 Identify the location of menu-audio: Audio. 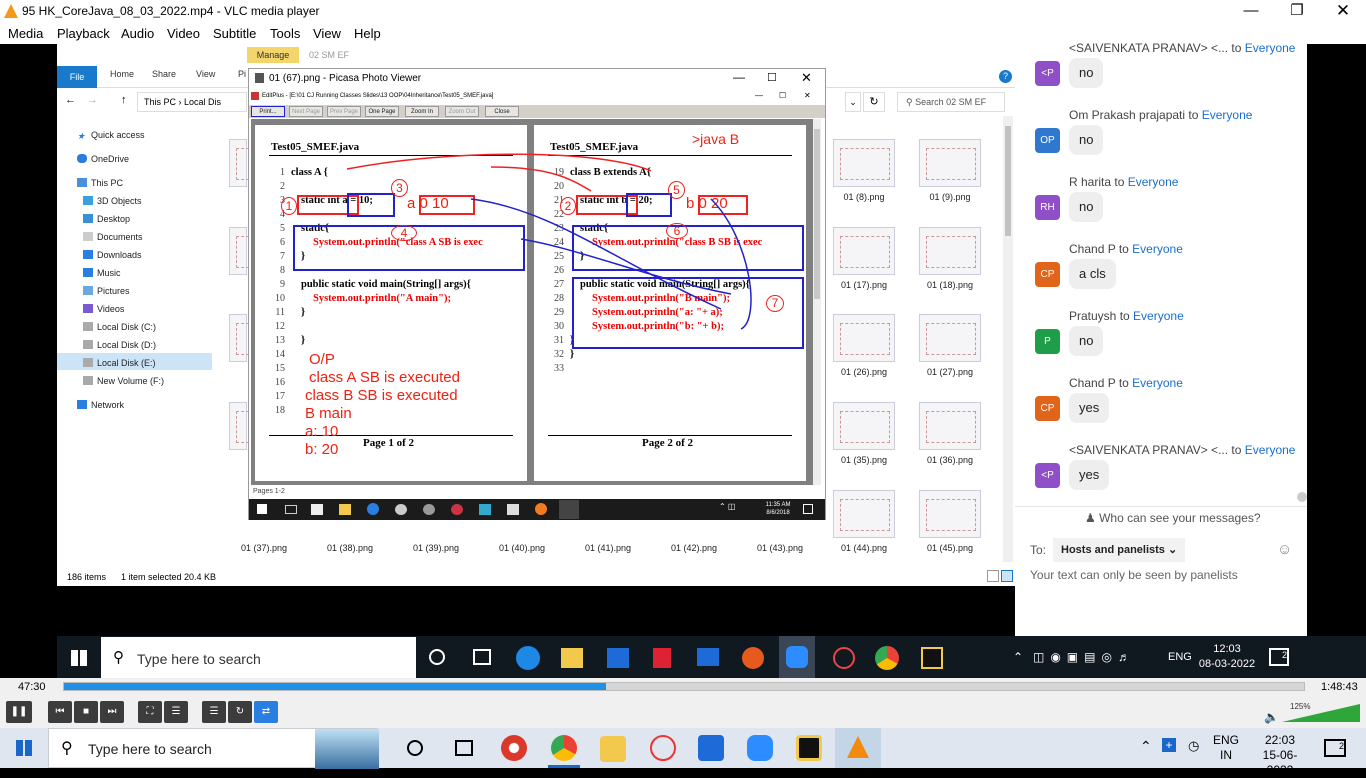
(137, 33).